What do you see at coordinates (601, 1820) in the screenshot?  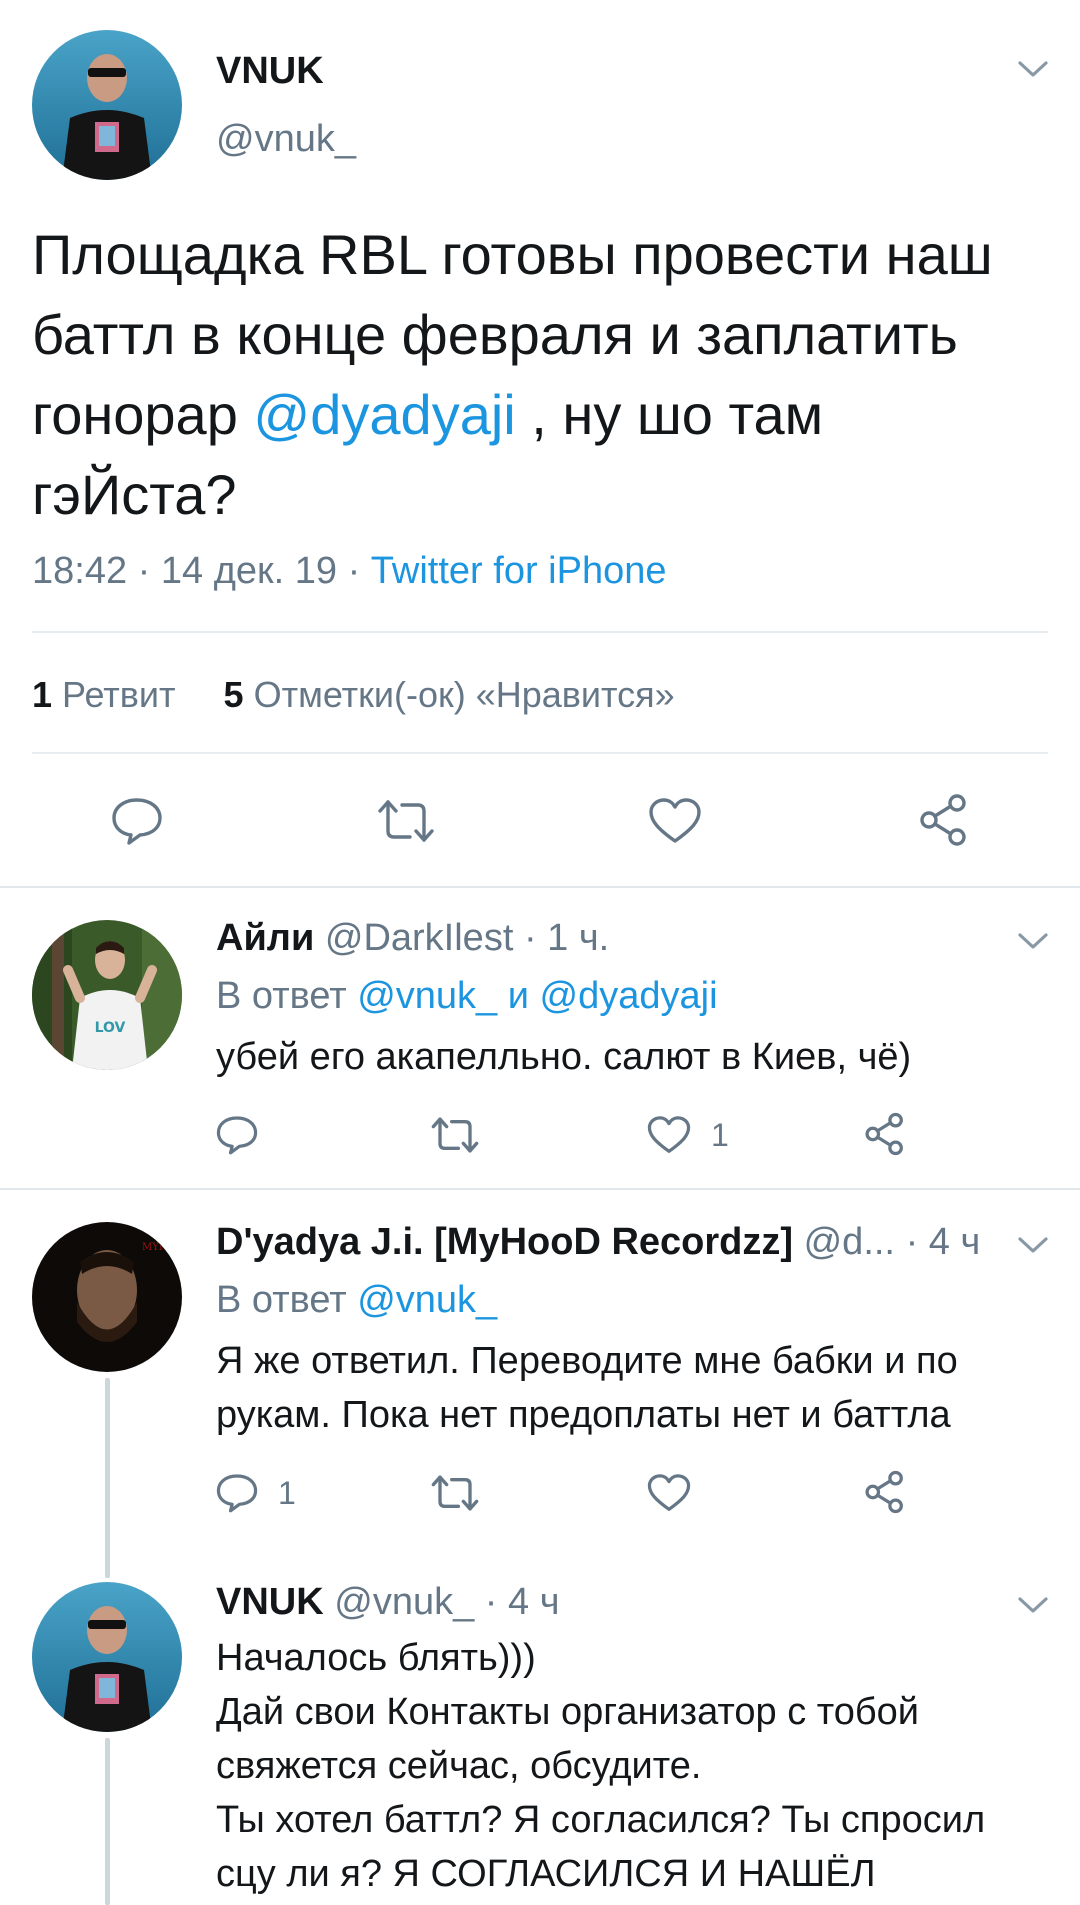 I see `reply-text-line: Ты хотел баттл? Я согласился? Ты спросил` at bounding box center [601, 1820].